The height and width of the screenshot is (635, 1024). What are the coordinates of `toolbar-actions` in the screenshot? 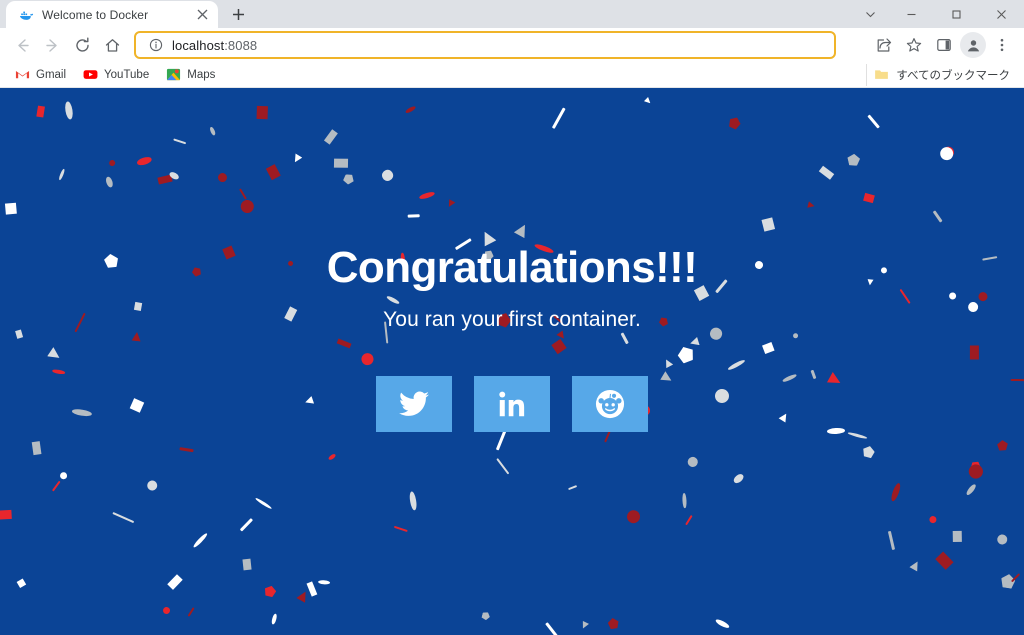 It's located at (943, 45).